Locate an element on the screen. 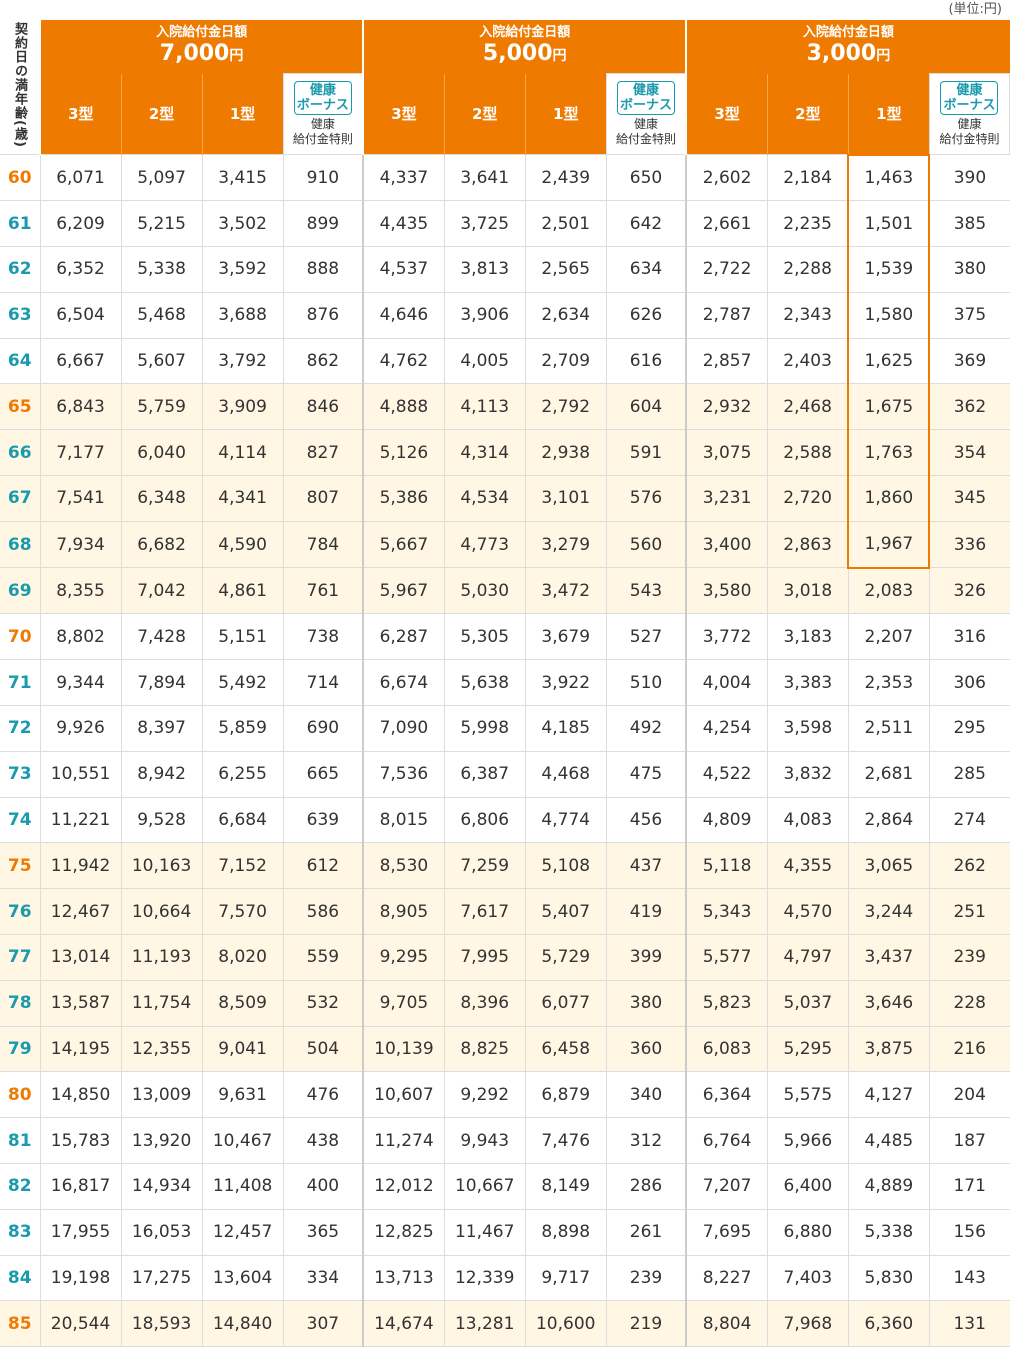  value-cell: 5,108 is located at coordinates (565, 865).